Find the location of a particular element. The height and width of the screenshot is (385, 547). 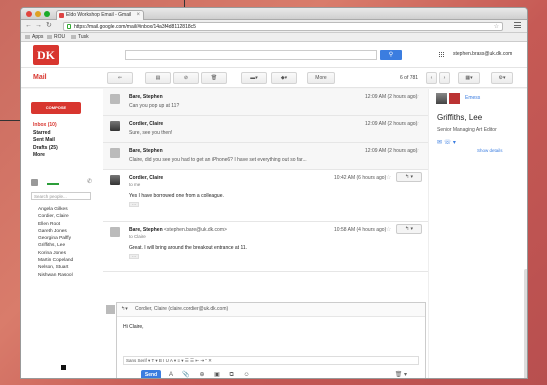

compose-attachment-icons: A 📎 ⊕ ▣ ⧉ ☺ is located at coordinates (211, 374).